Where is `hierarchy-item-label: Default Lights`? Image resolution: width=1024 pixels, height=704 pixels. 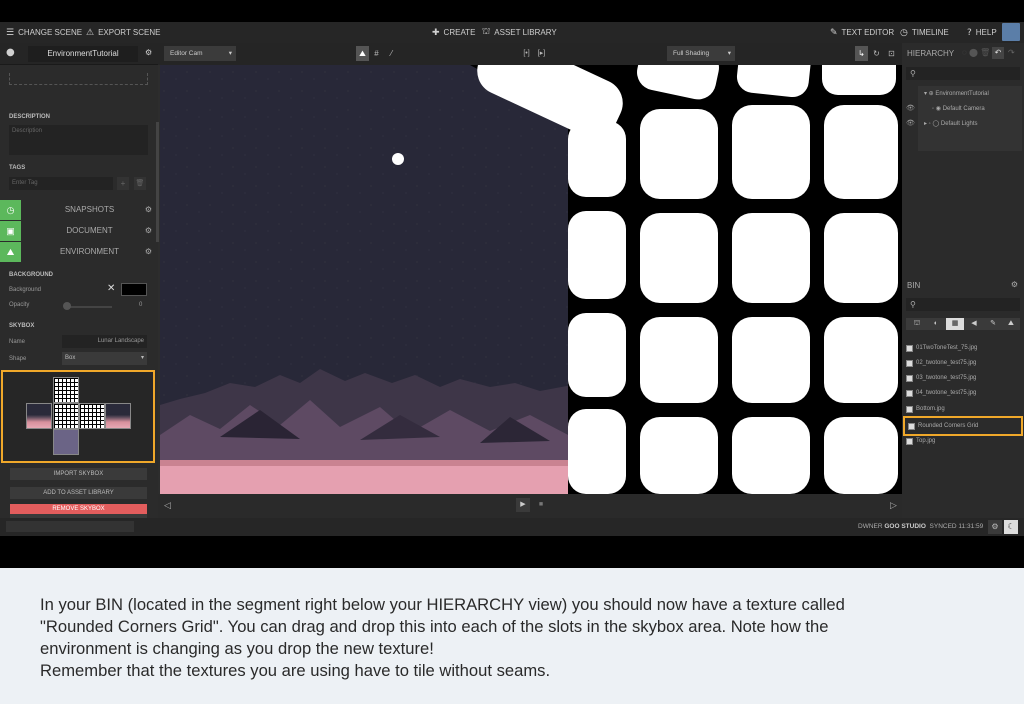 hierarchy-item-label: Default Lights is located at coordinates (959, 124).